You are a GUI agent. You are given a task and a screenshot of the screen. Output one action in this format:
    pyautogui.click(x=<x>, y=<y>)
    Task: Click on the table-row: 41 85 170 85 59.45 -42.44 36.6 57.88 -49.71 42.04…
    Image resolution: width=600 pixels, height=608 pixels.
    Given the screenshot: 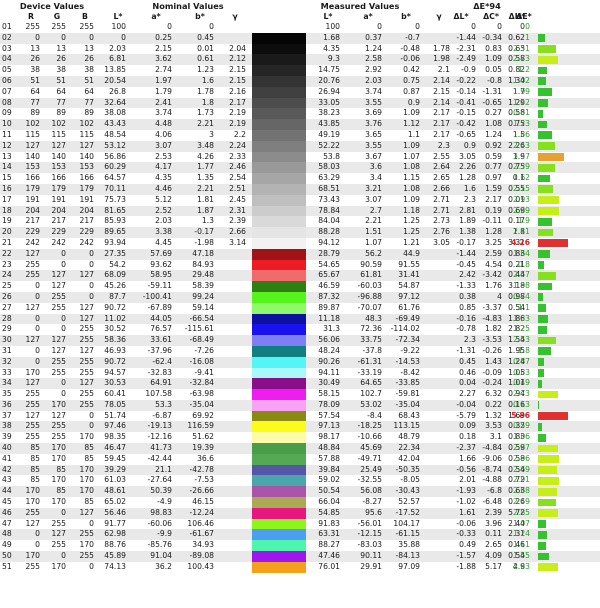 What is the action you would take?
    pyautogui.click(x=300, y=459)
    